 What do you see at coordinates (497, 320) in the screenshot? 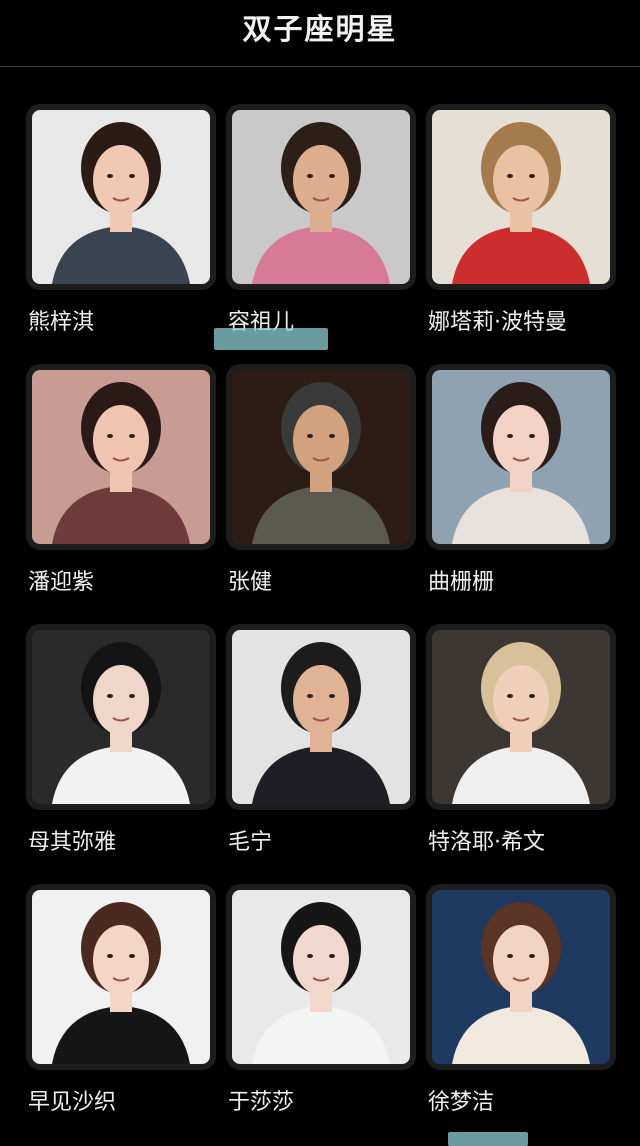
I see `celebrity-name: 娜塔莉·波特曼` at bounding box center [497, 320].